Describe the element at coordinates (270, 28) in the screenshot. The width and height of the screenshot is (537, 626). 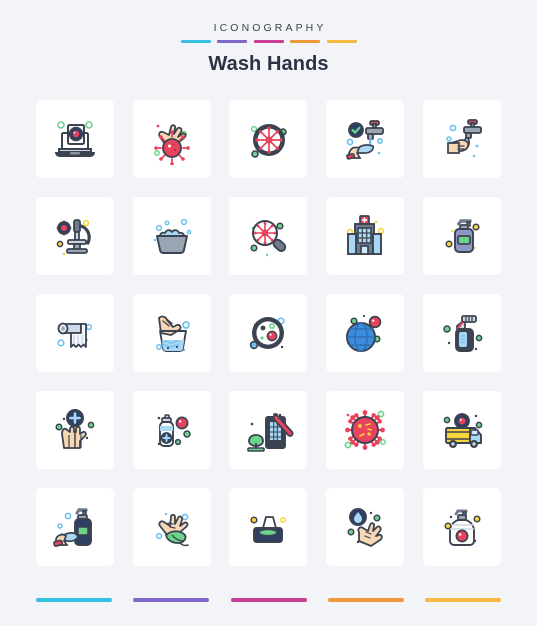
I see `eyebrow-label: ICONOGRAPHY` at that location.